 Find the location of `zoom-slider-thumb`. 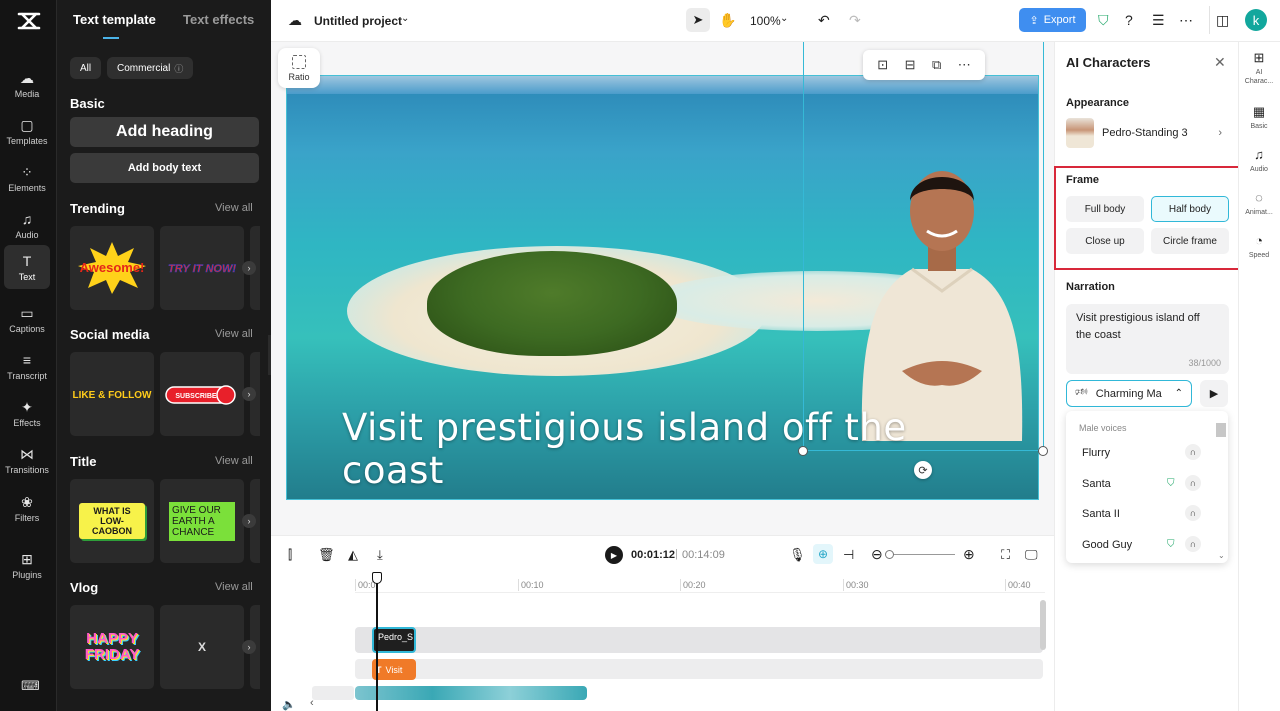

zoom-slider-thumb is located at coordinates (889, 554).